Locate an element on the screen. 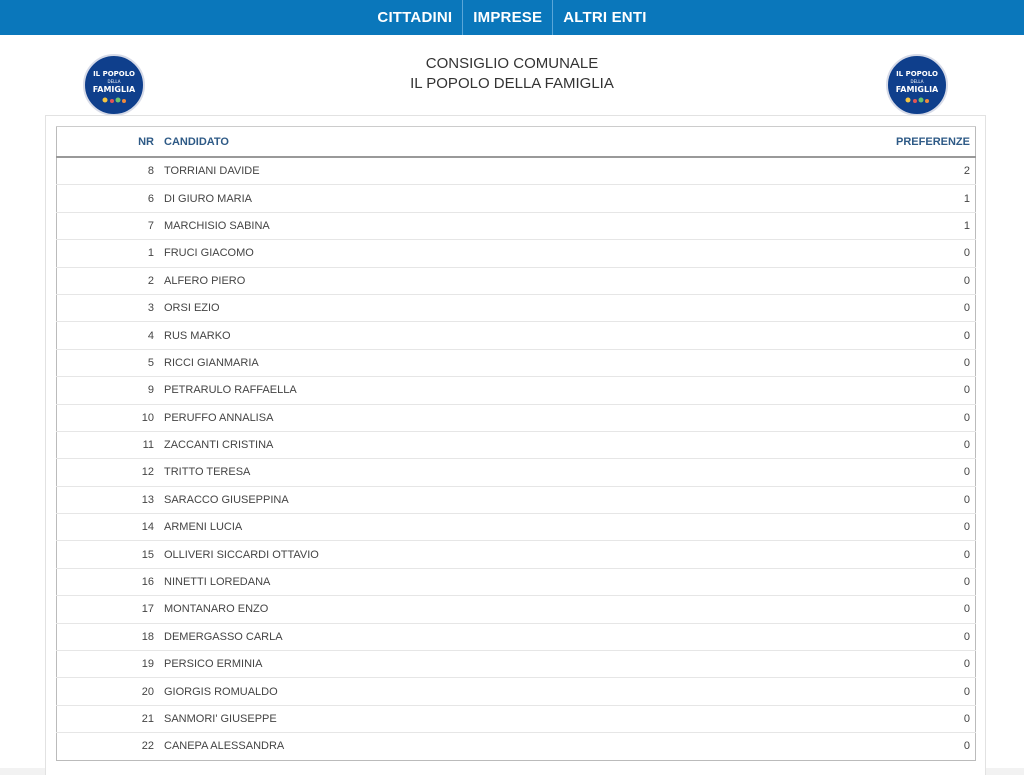  table-row: 4 RUS MARKO 0 is located at coordinates (516, 335).